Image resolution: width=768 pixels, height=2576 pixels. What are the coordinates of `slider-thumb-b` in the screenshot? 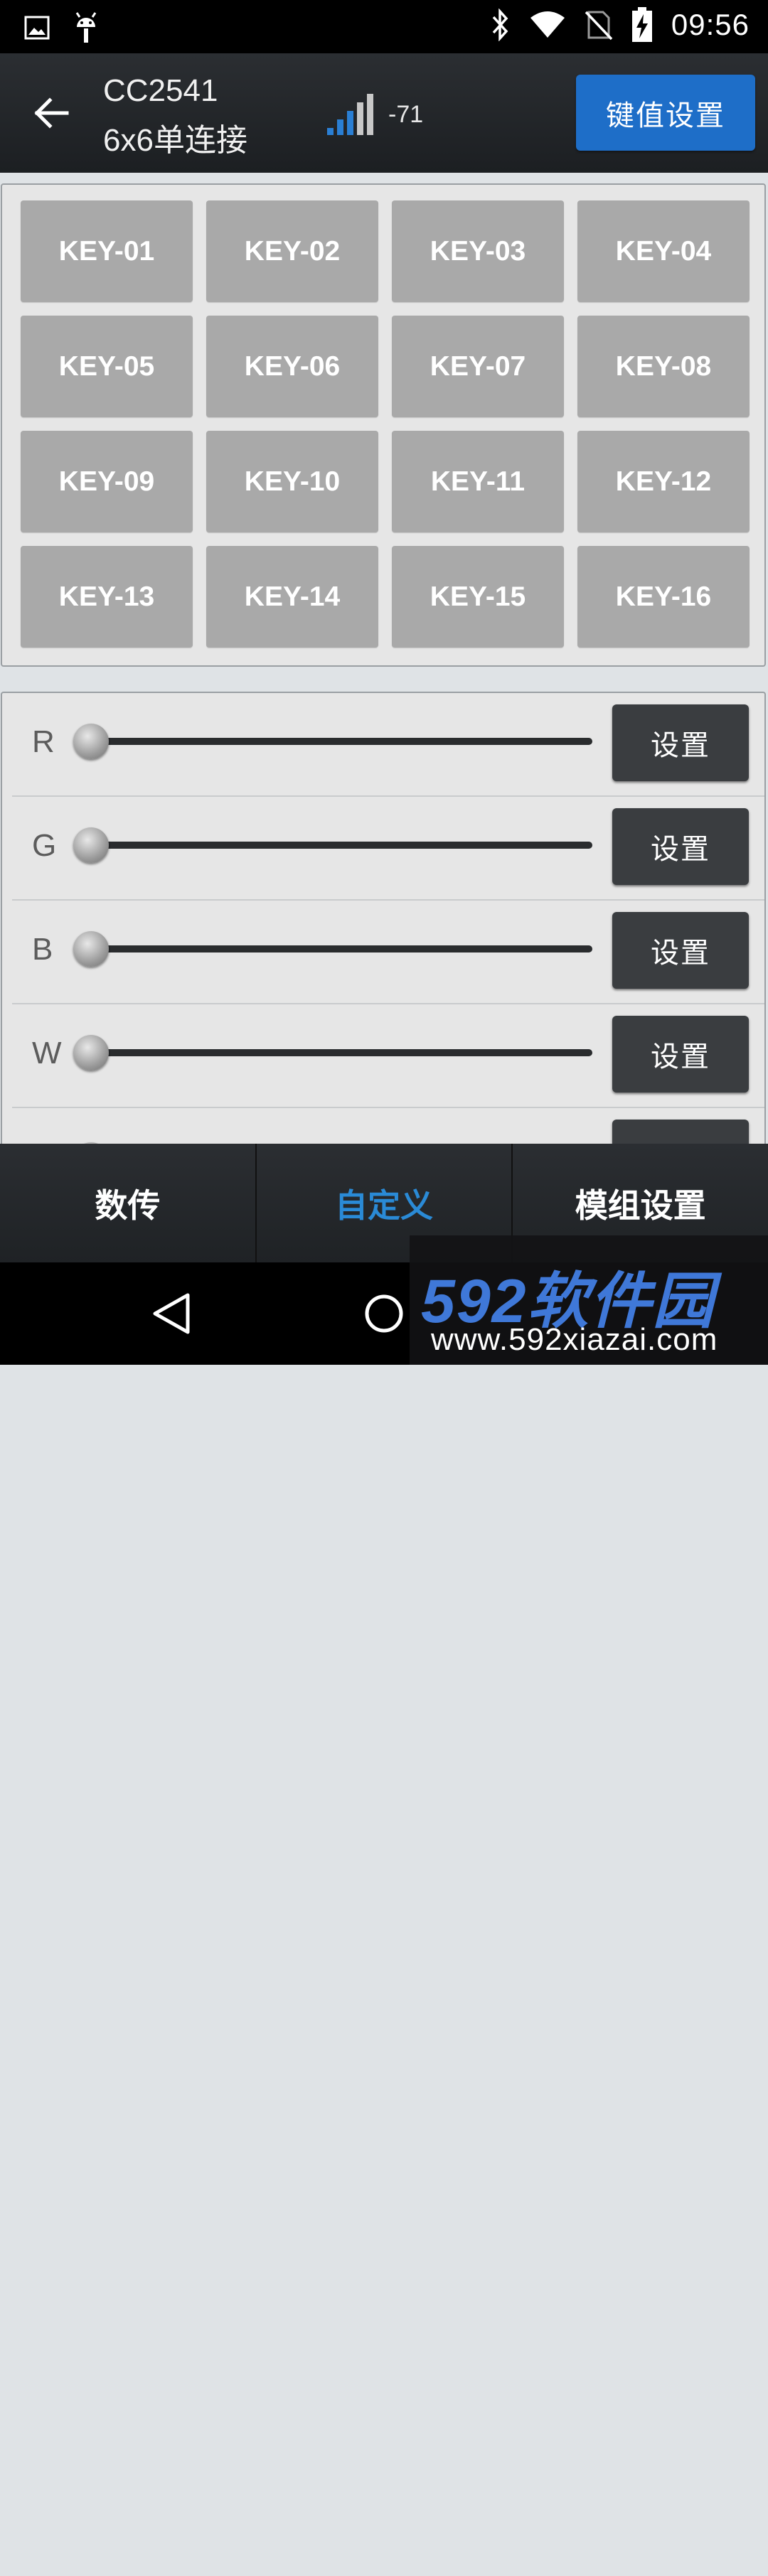 It's located at (91, 949).